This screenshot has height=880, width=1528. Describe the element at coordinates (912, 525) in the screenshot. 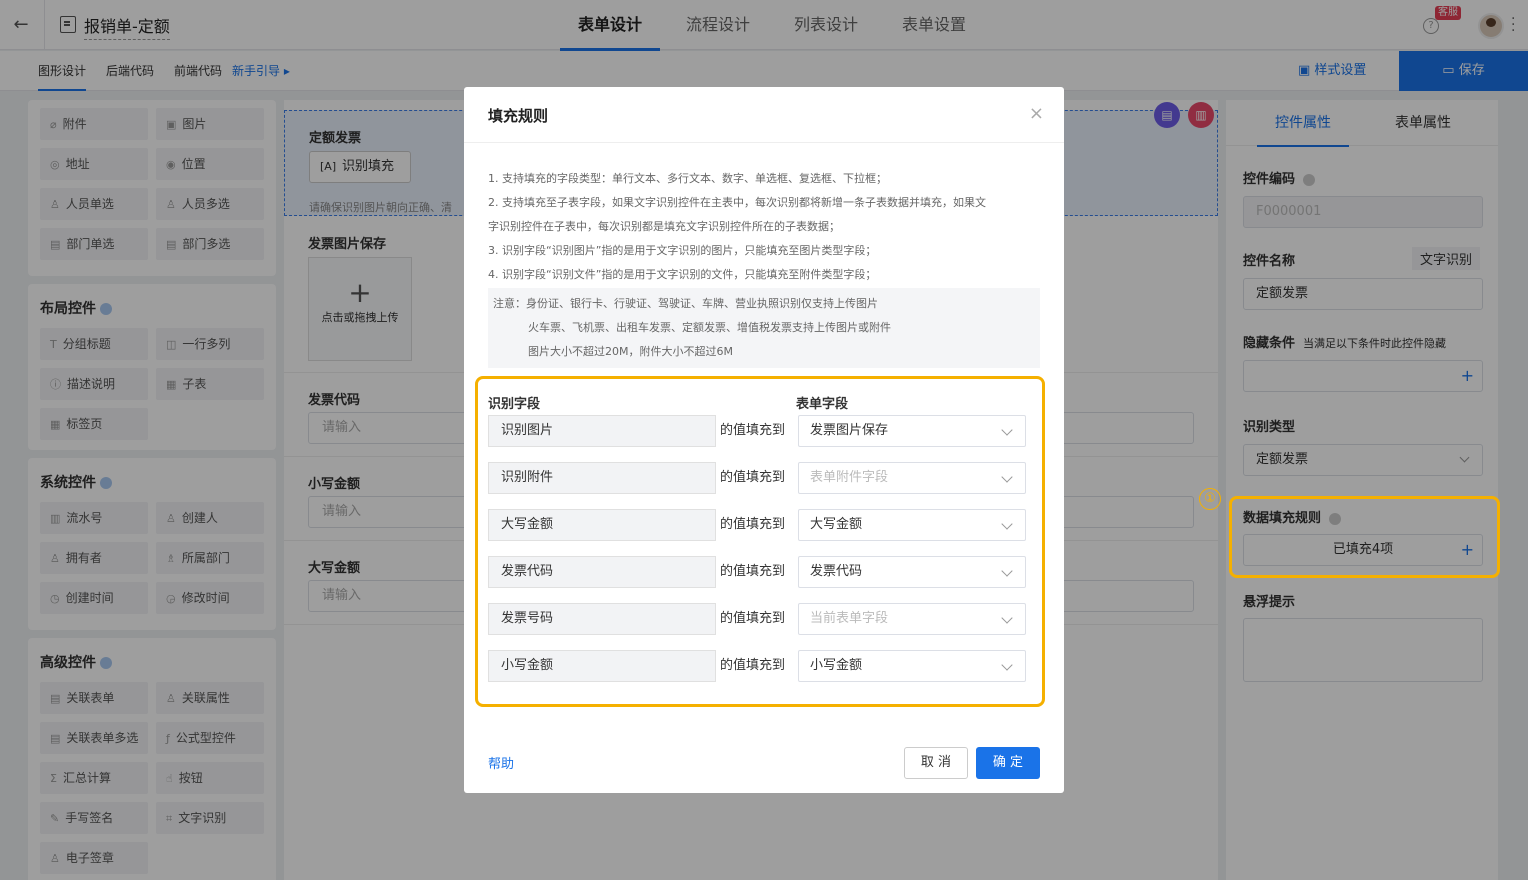

I see `target-field-select: 大写金额` at that location.